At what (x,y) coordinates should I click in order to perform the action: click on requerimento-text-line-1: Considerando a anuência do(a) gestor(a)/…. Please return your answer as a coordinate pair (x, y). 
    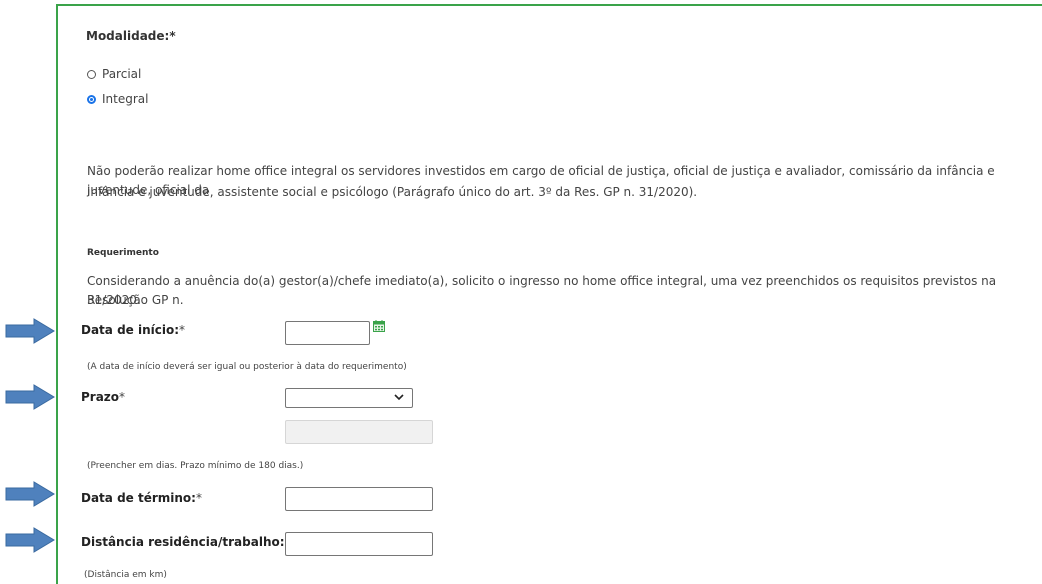
    Looking at the image, I should click on (542, 290).